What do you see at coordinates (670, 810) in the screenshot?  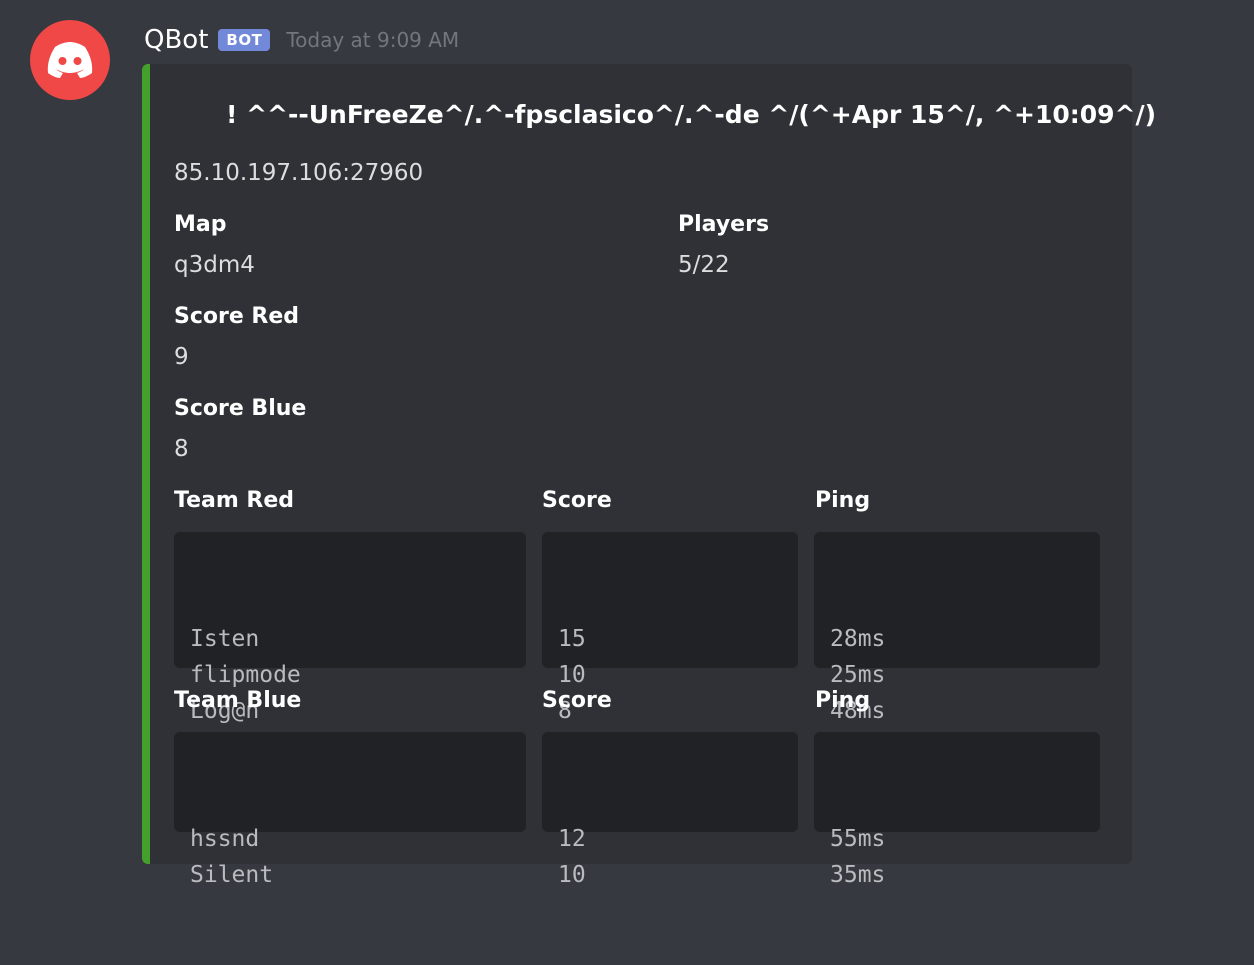 I see `team-blue-scores-codeblock: 12 10` at bounding box center [670, 810].